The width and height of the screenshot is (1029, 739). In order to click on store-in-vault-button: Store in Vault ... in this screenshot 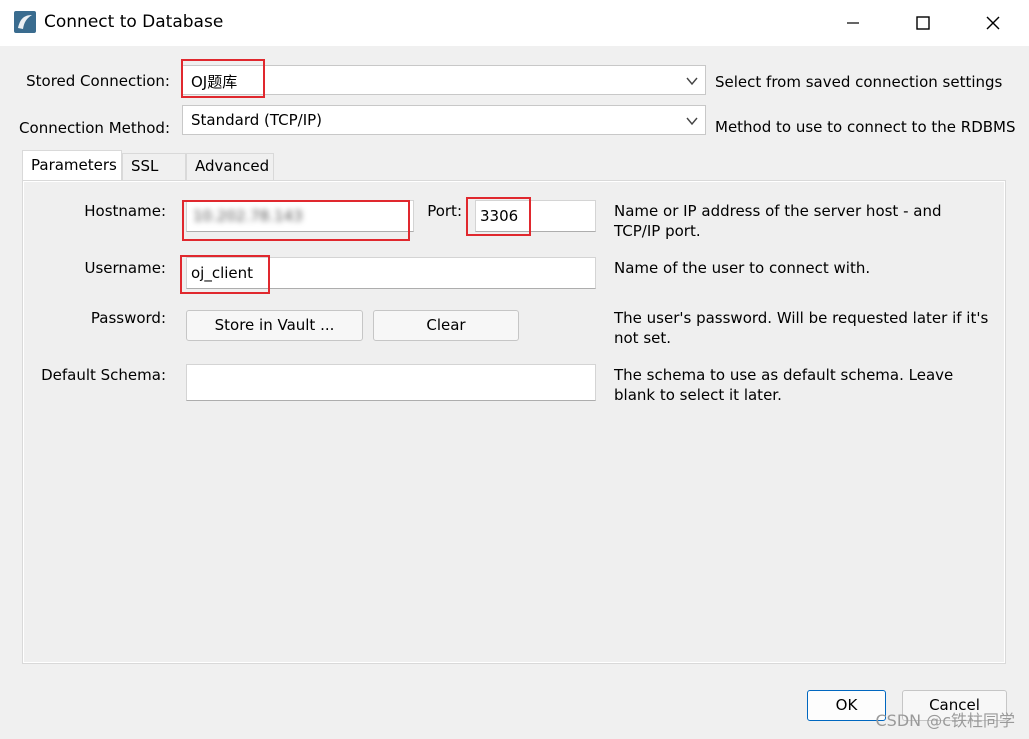, I will do `click(274, 325)`.